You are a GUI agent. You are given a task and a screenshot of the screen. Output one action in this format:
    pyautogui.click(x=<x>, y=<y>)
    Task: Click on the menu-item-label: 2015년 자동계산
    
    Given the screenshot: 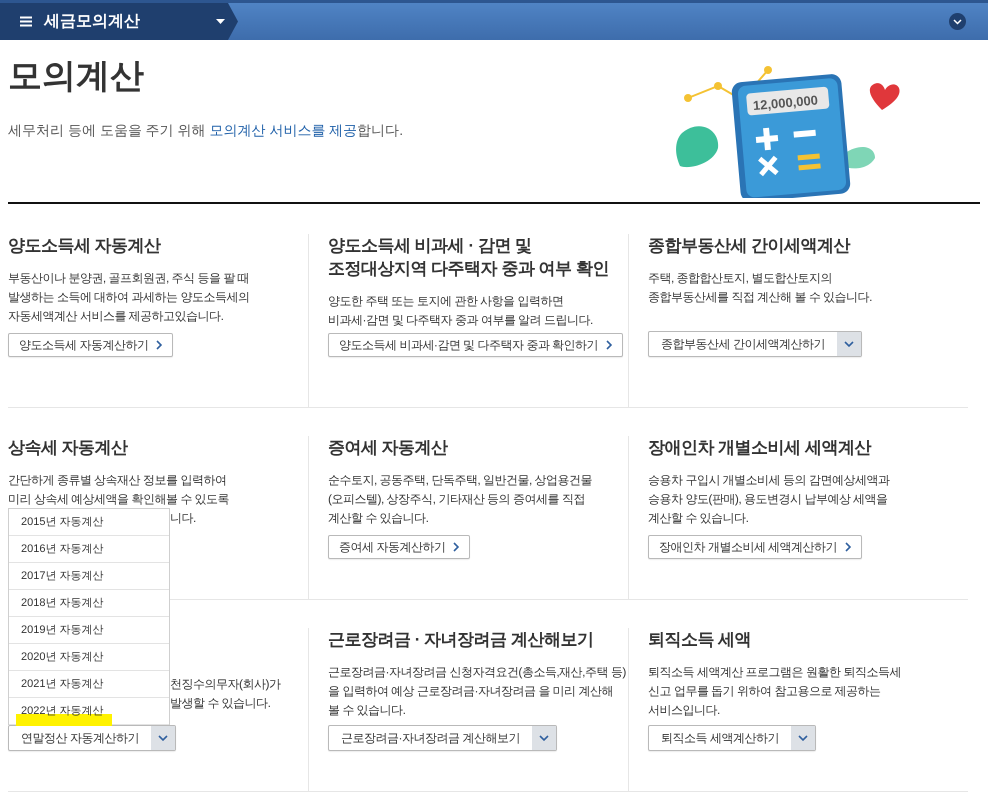 What is the action you would take?
    pyautogui.click(x=62, y=522)
    